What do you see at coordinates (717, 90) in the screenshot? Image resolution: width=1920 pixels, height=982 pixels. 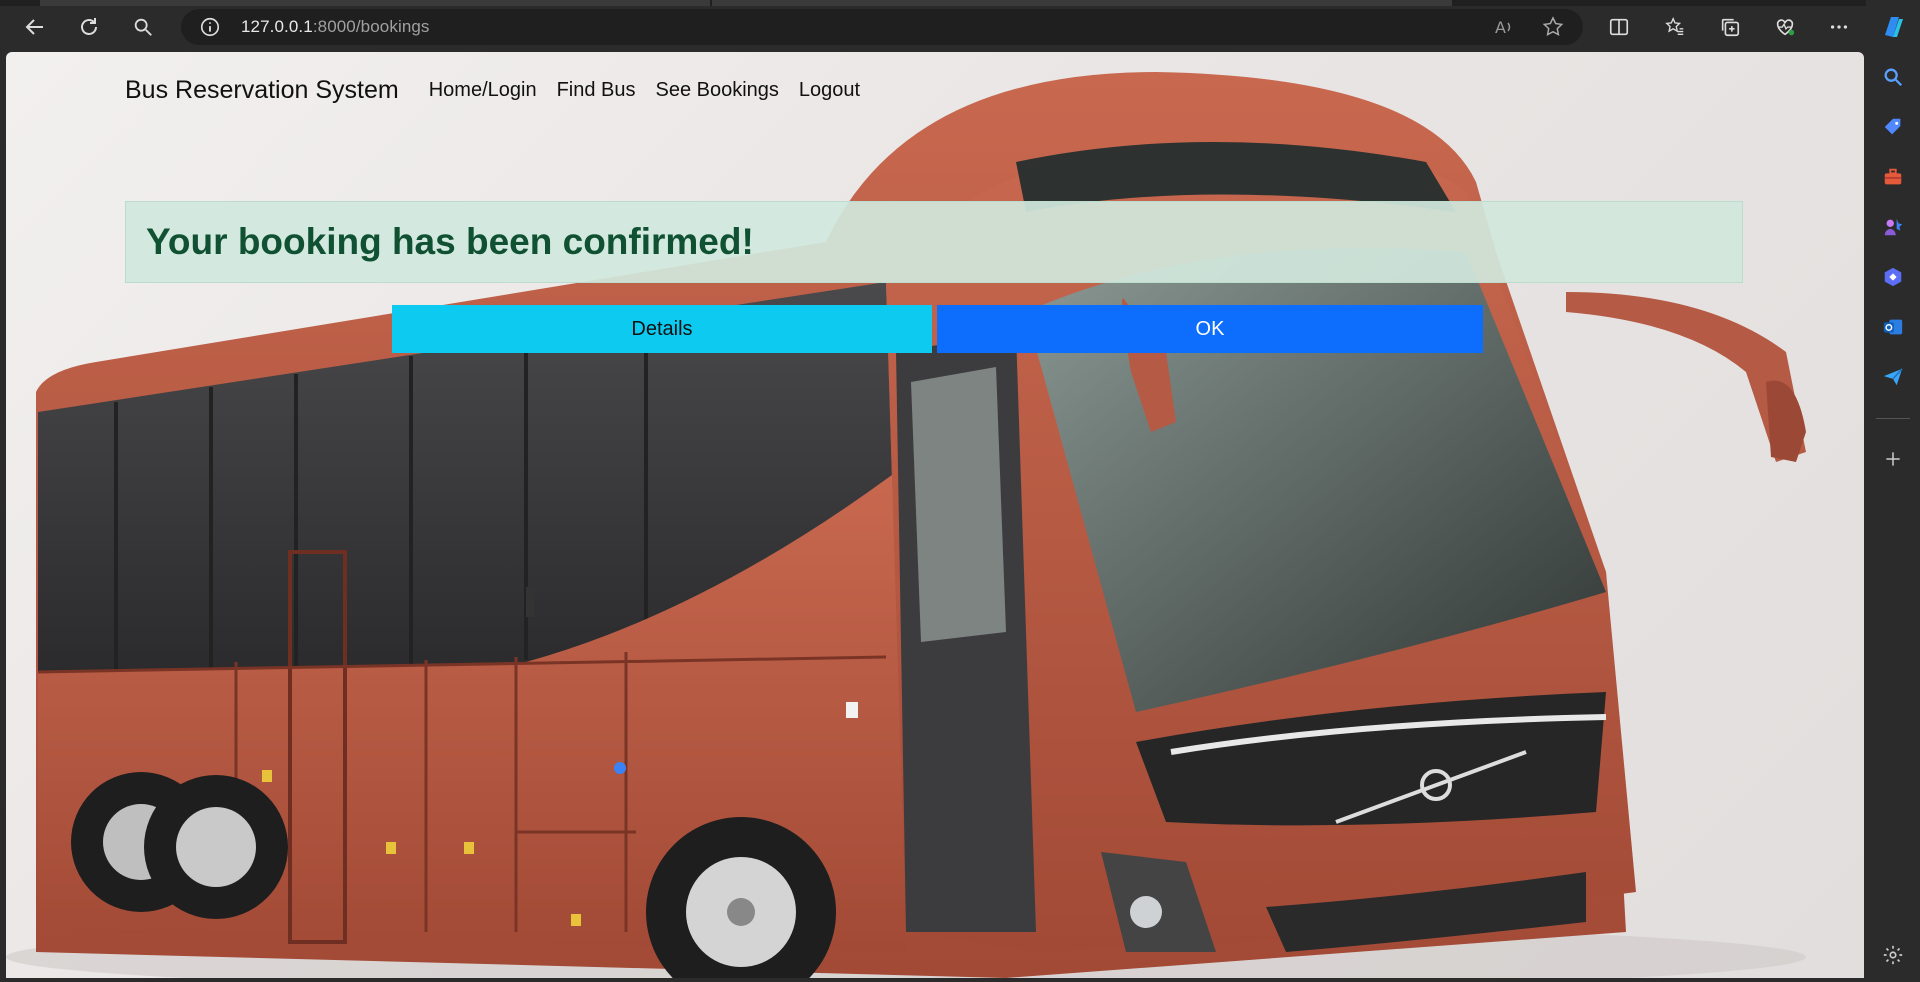 I see `nav-link-see-bookings: See Bookings` at bounding box center [717, 90].